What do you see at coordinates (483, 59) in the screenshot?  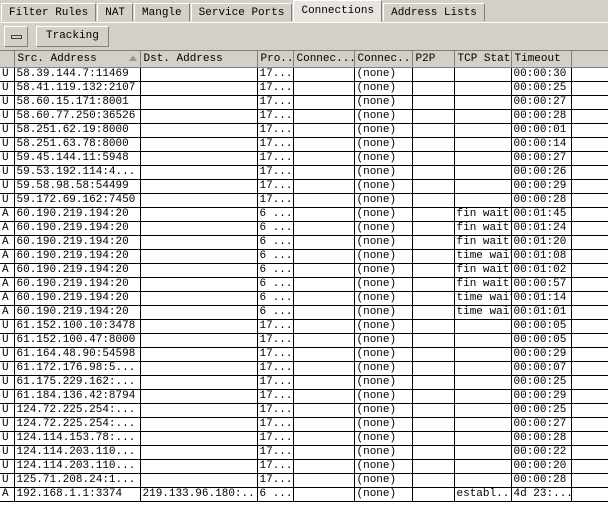 I see `column-header-tcp: TCP State` at bounding box center [483, 59].